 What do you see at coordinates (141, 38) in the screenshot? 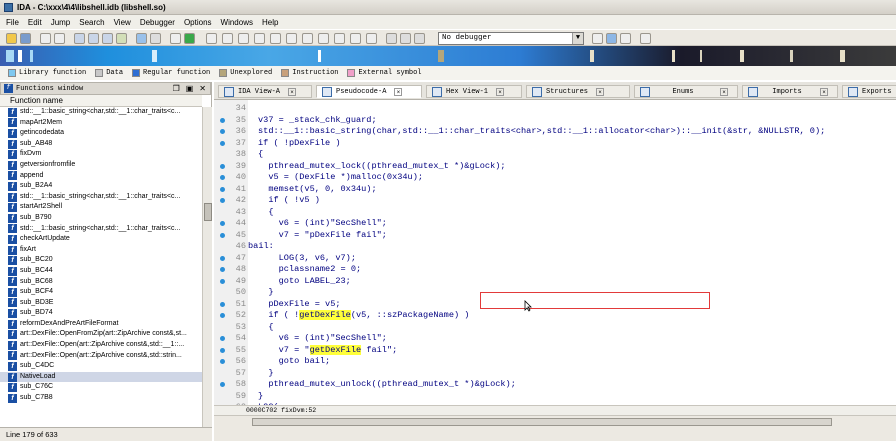
I see `jump-icon` at bounding box center [141, 38].